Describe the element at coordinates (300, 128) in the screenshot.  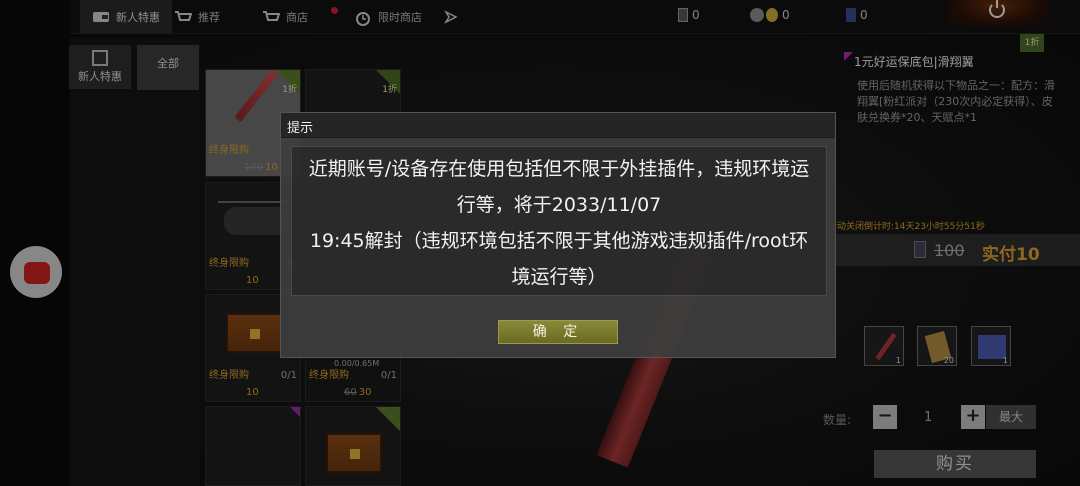
I see `dialog-title: 提示` at that location.